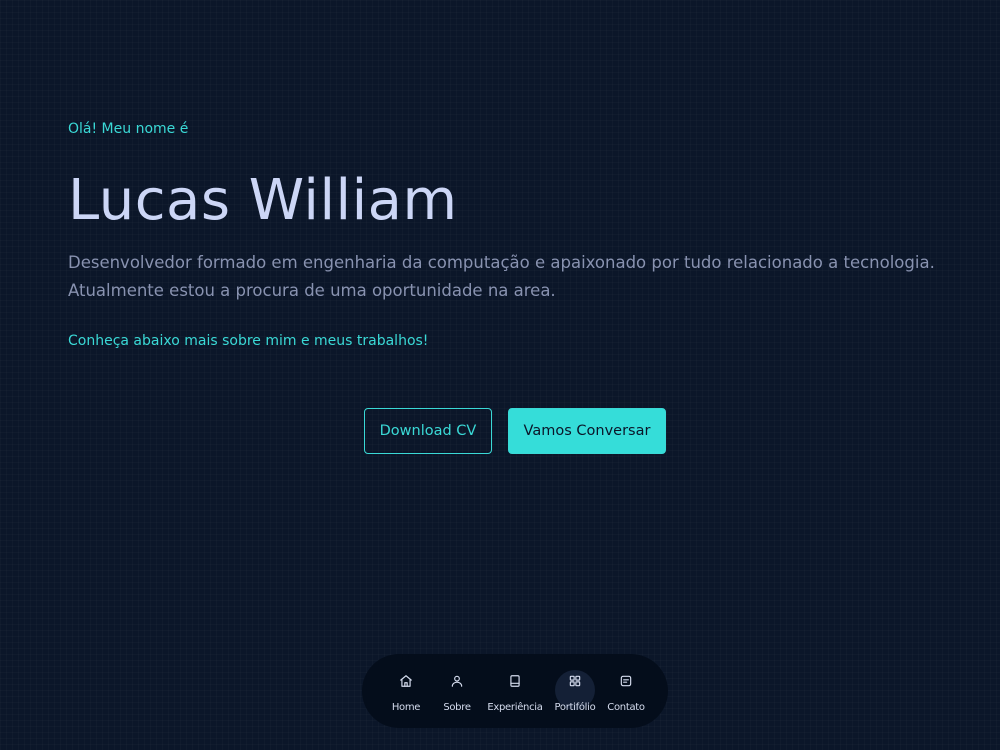  I want to click on message-icon, so click(626, 681).